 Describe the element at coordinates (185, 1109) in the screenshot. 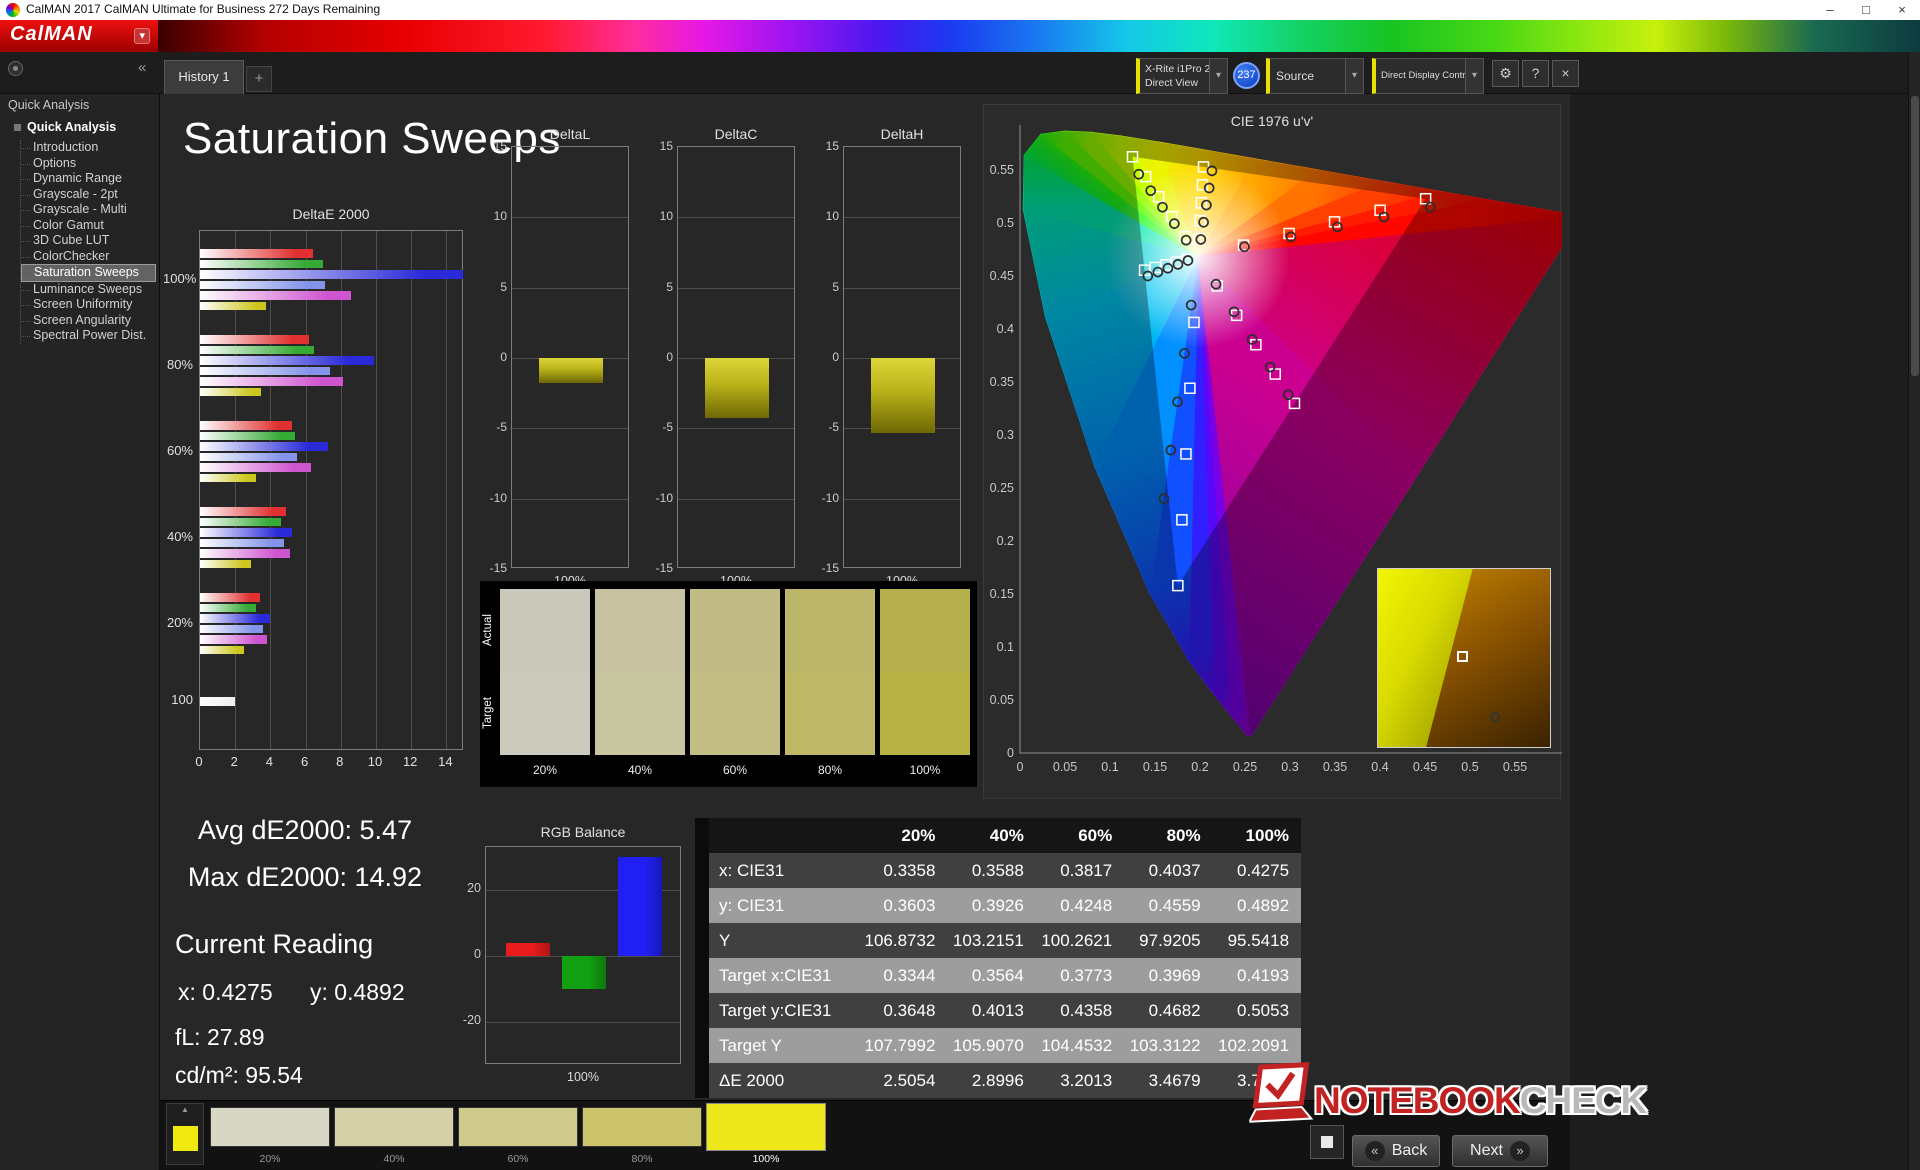

I see `collapse-up-icon: ▲` at that location.